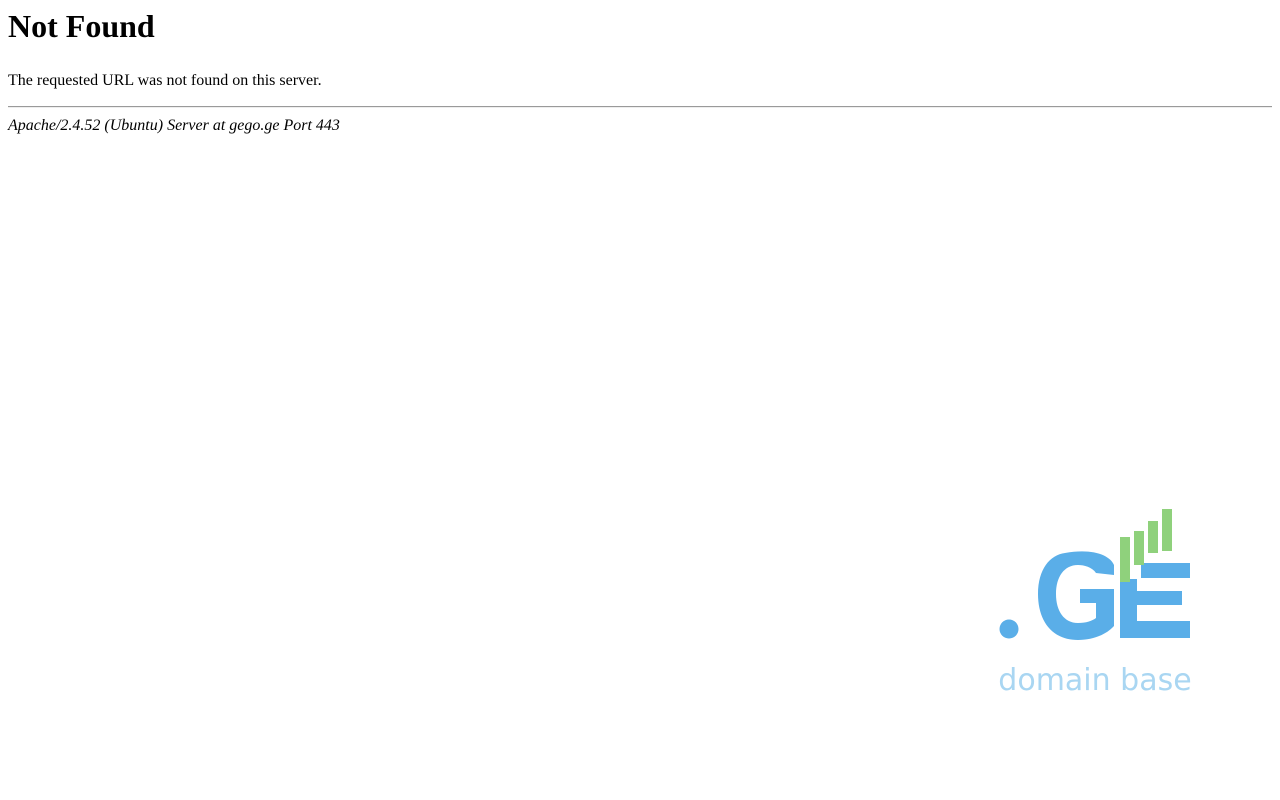 The height and width of the screenshot is (800, 1280). What do you see at coordinates (1155, 600) in the screenshot?
I see `logo-letter-e` at bounding box center [1155, 600].